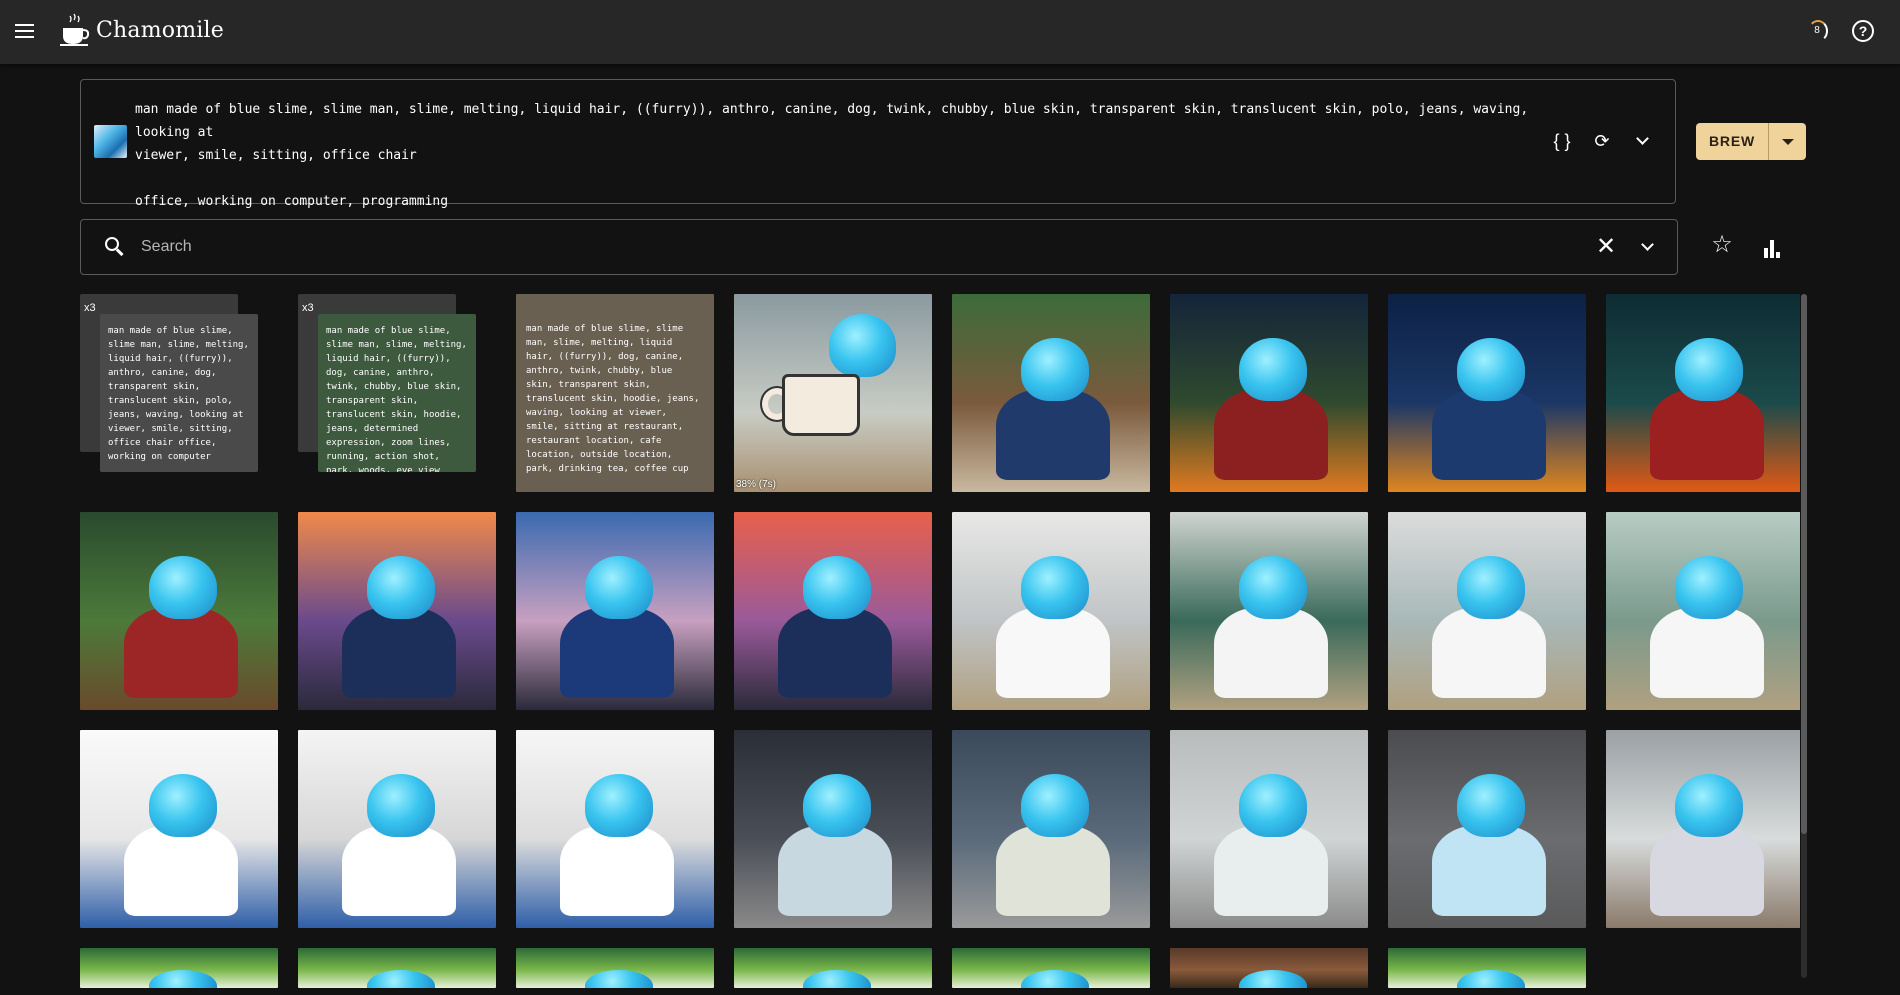 Image resolution: width=1900 pixels, height=995 pixels. I want to click on app-header: Chamomile 8 ?, so click(950, 32).